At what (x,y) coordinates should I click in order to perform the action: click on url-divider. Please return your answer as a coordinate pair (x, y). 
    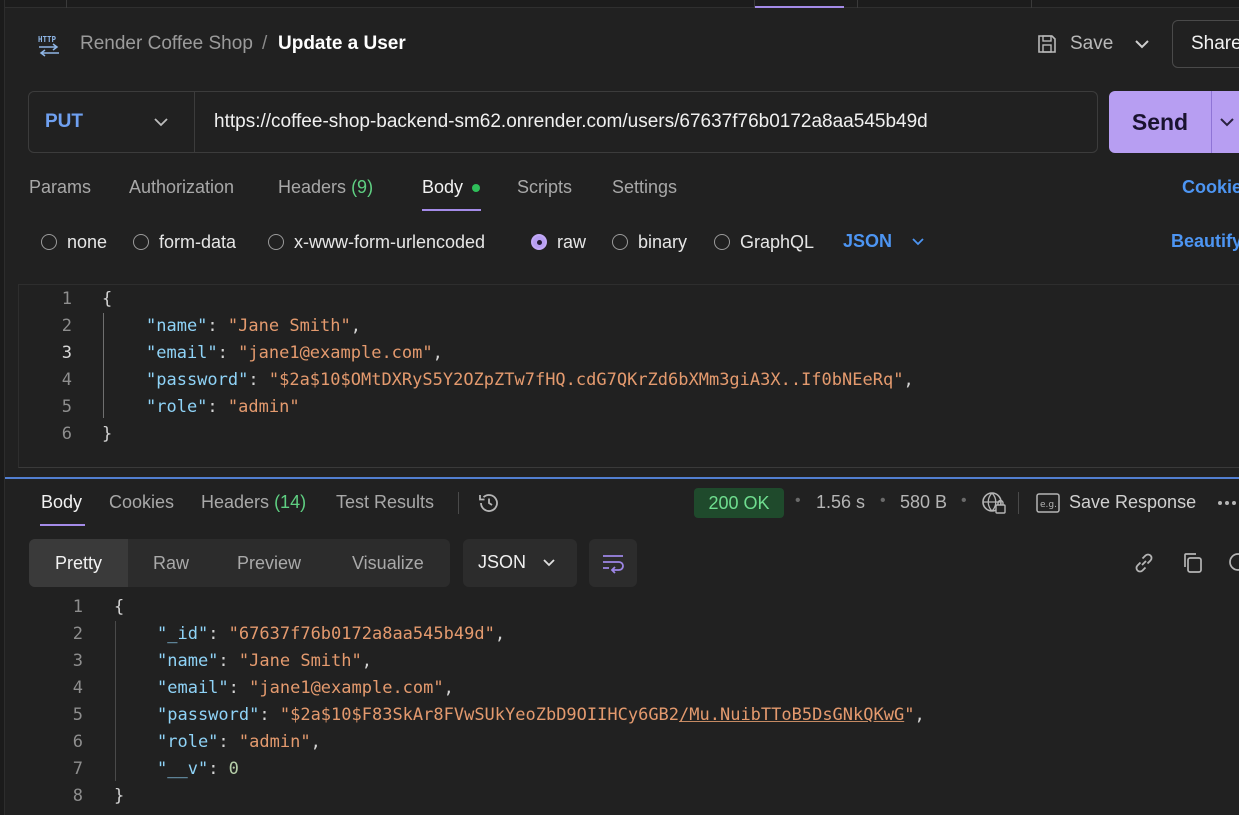
    Looking at the image, I should click on (194, 122).